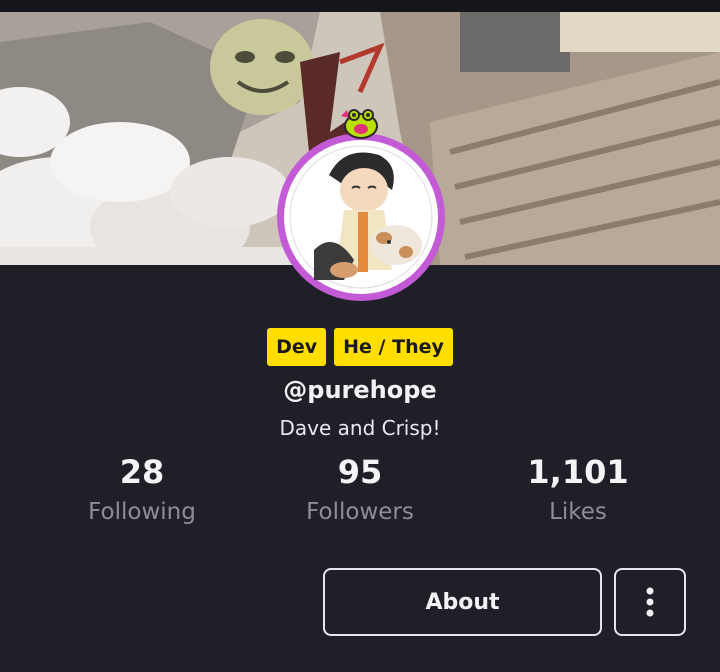 The height and width of the screenshot is (672, 720). I want to click on stat-following: 28 Following, so click(142, 490).